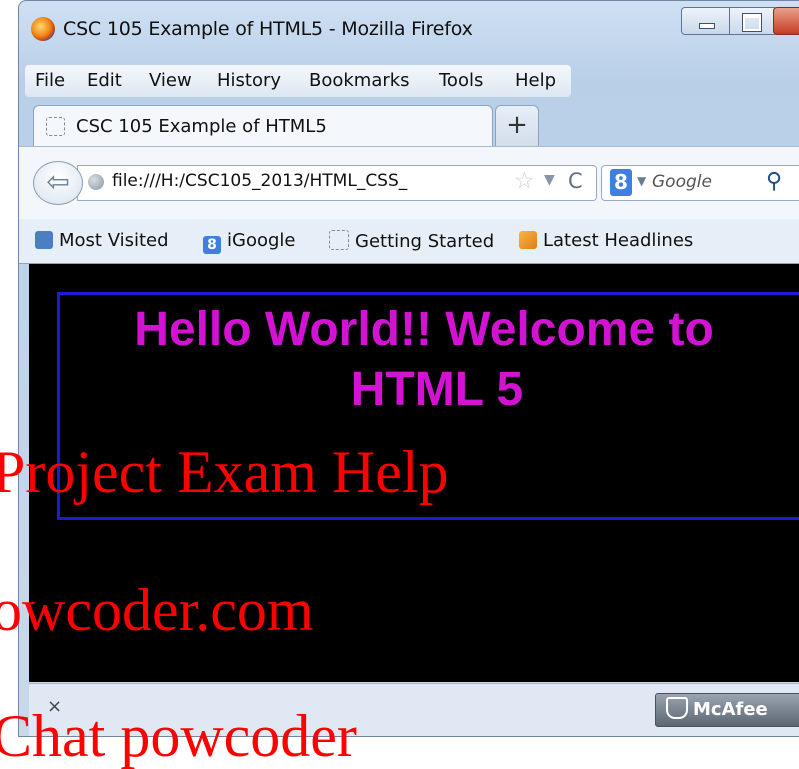 The image size is (799, 769). Describe the element at coordinates (414, 709) in the screenshot. I see `add-on-bar: × McAfee` at that location.